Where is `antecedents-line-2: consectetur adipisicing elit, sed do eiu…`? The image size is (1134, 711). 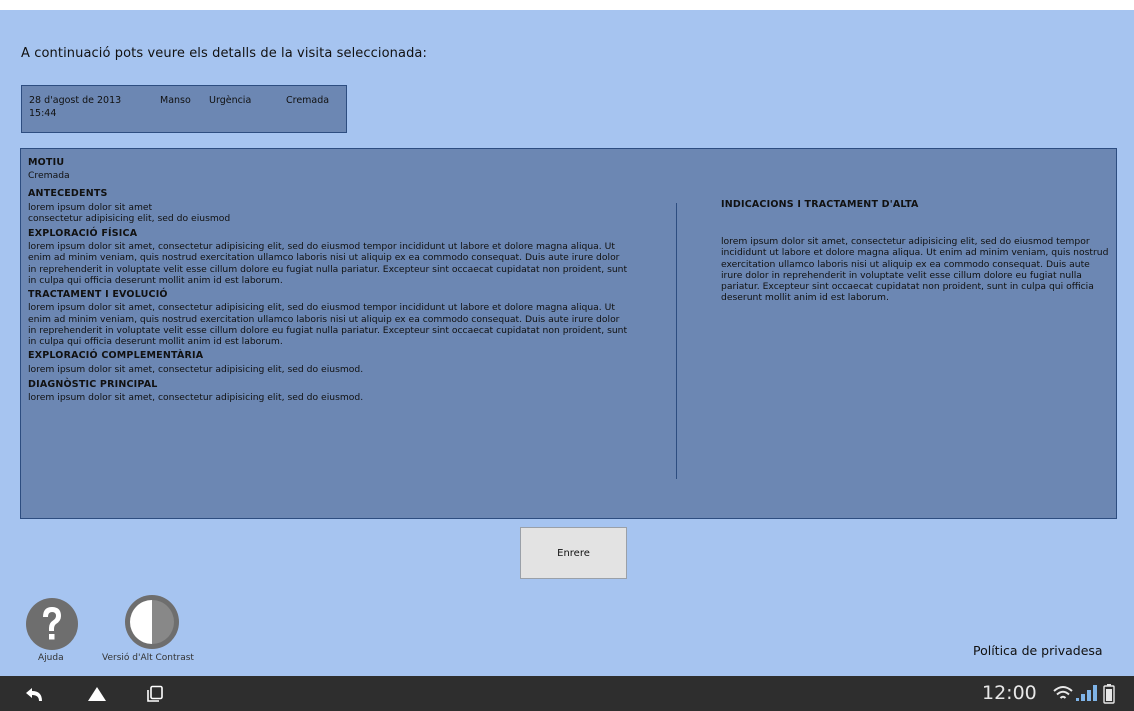 antecedents-line-2: consectetur adipisicing elit, sed do eiu… is located at coordinates (129, 218).